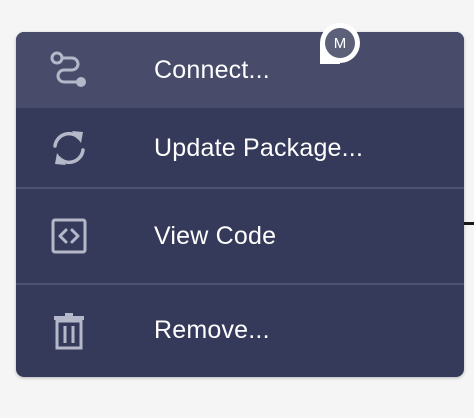 This screenshot has height=418, width=474. What do you see at coordinates (69, 148) in the screenshot?
I see `refresh-icon` at bounding box center [69, 148].